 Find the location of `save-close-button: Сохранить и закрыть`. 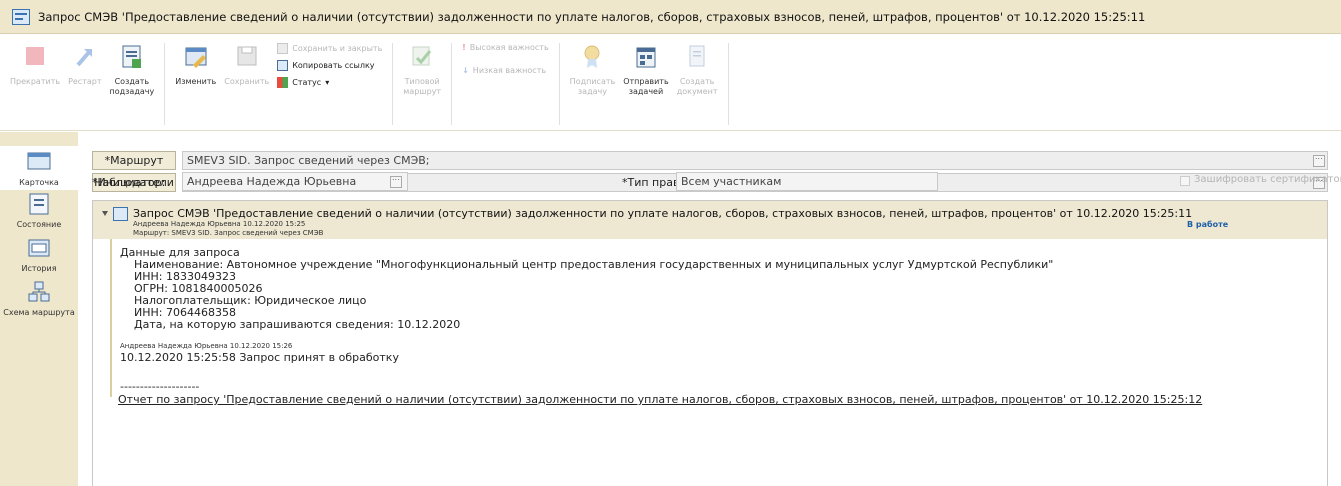

save-close-button: Сохранить и закрыть is located at coordinates (329, 48).